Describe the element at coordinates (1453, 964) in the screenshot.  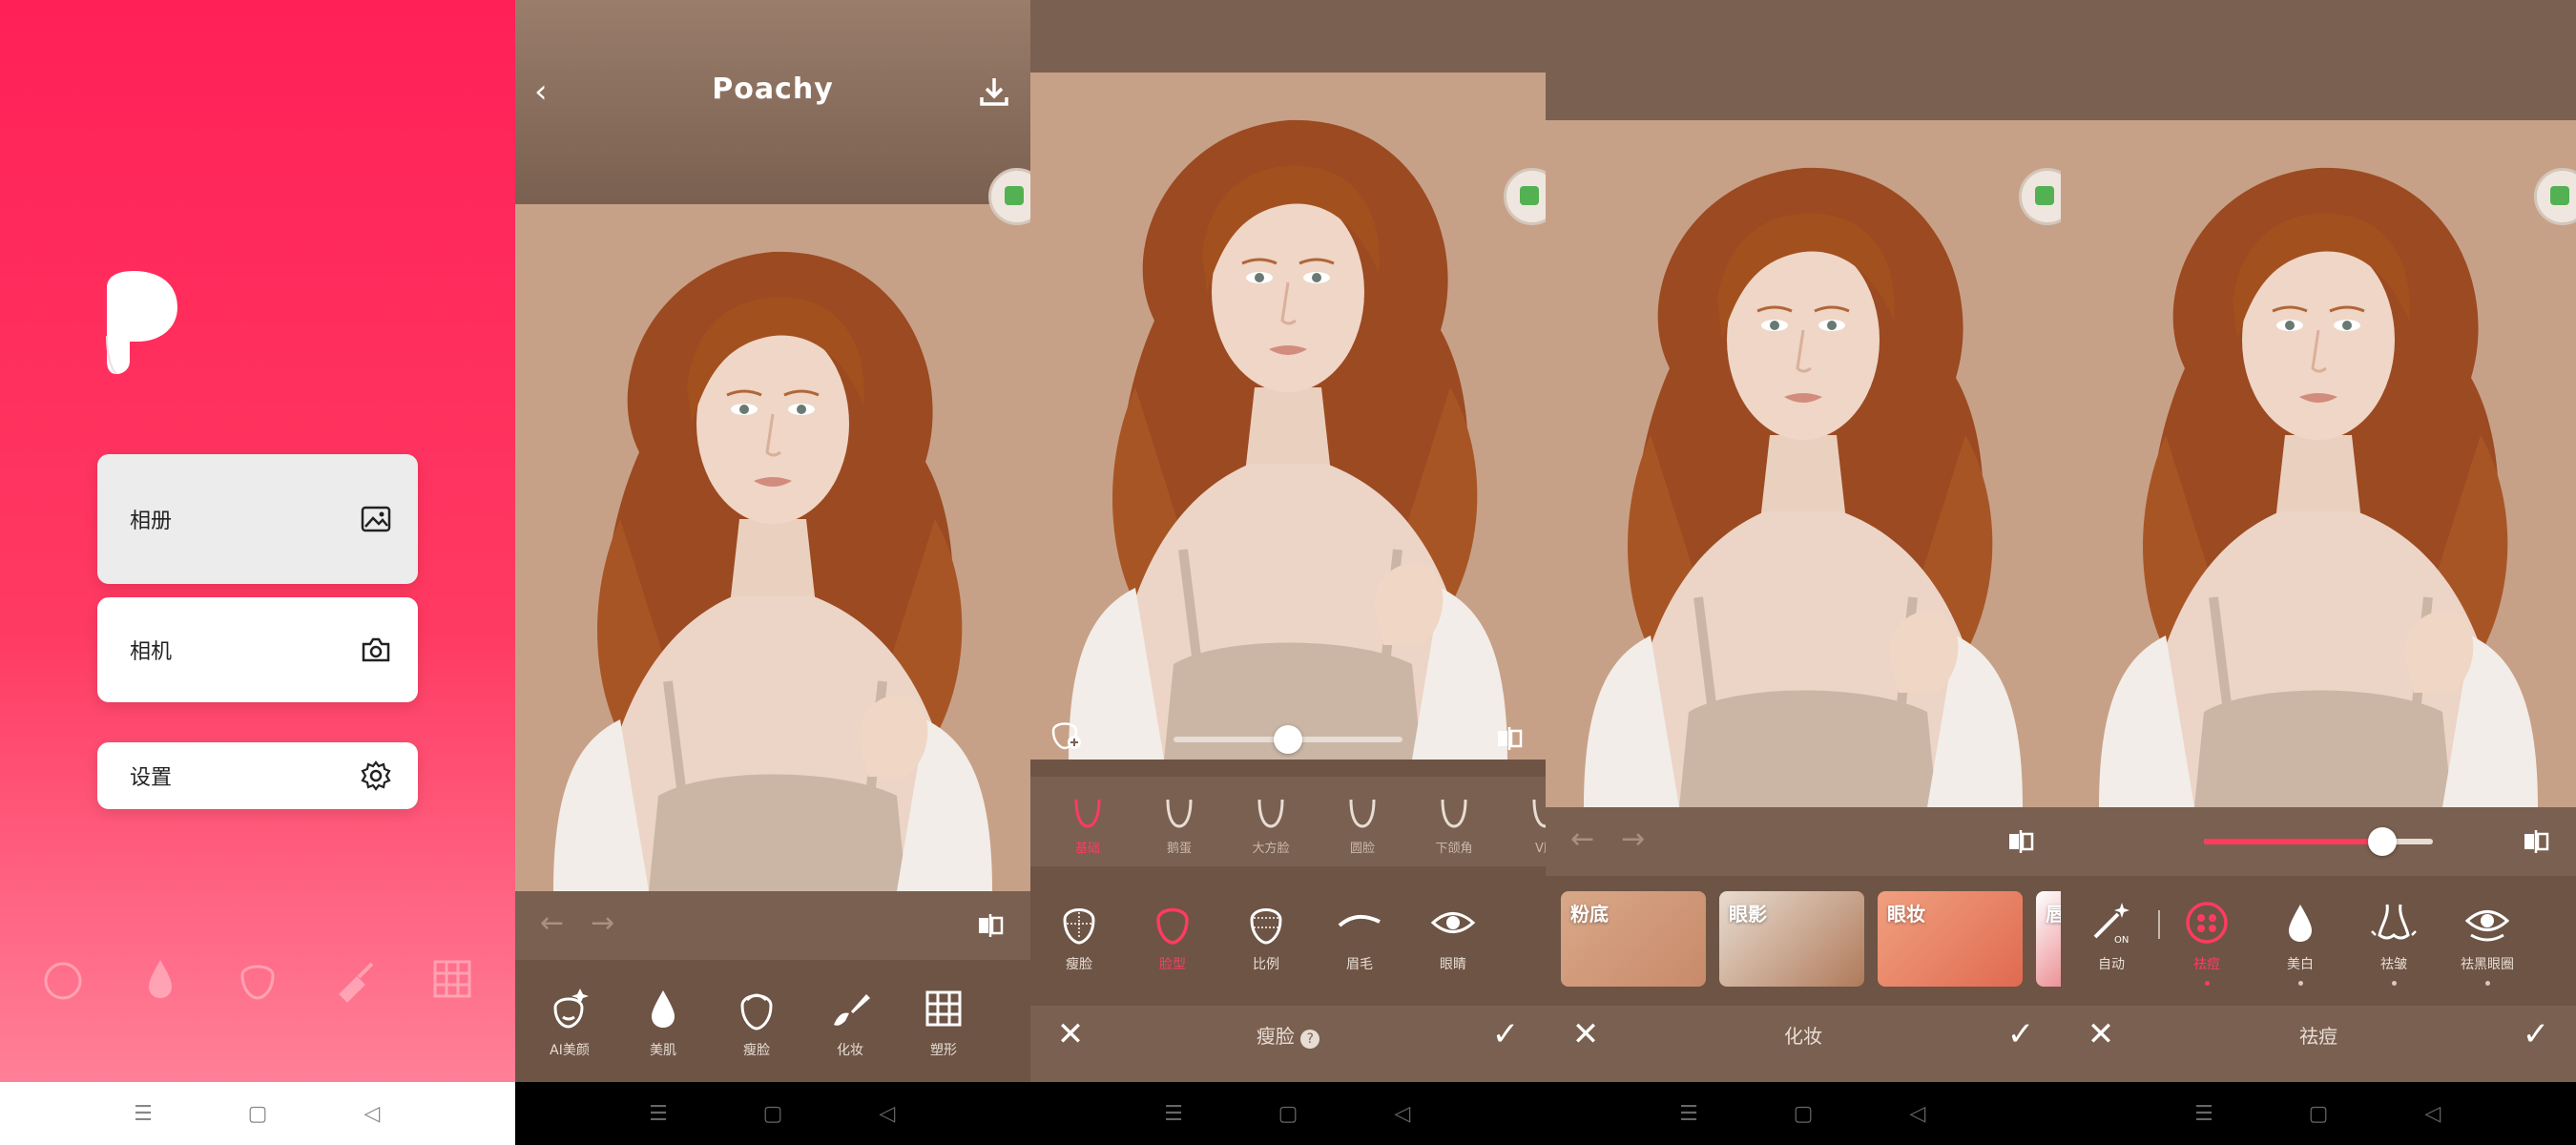
I see `tool-label: 眼睛` at that location.